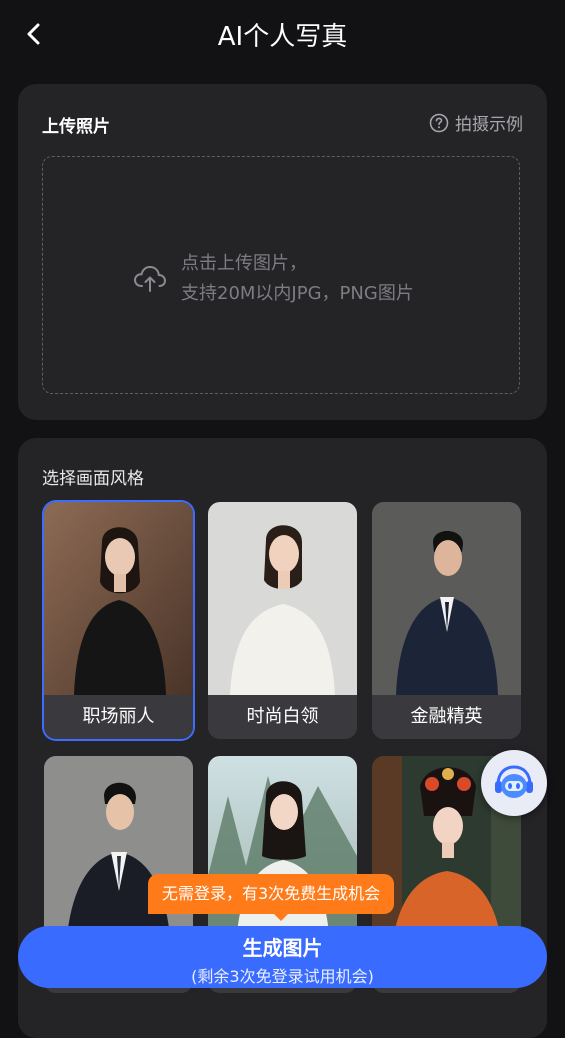 The image size is (565, 1038). I want to click on photo-example-label: 拍摄示例, so click(489, 125).